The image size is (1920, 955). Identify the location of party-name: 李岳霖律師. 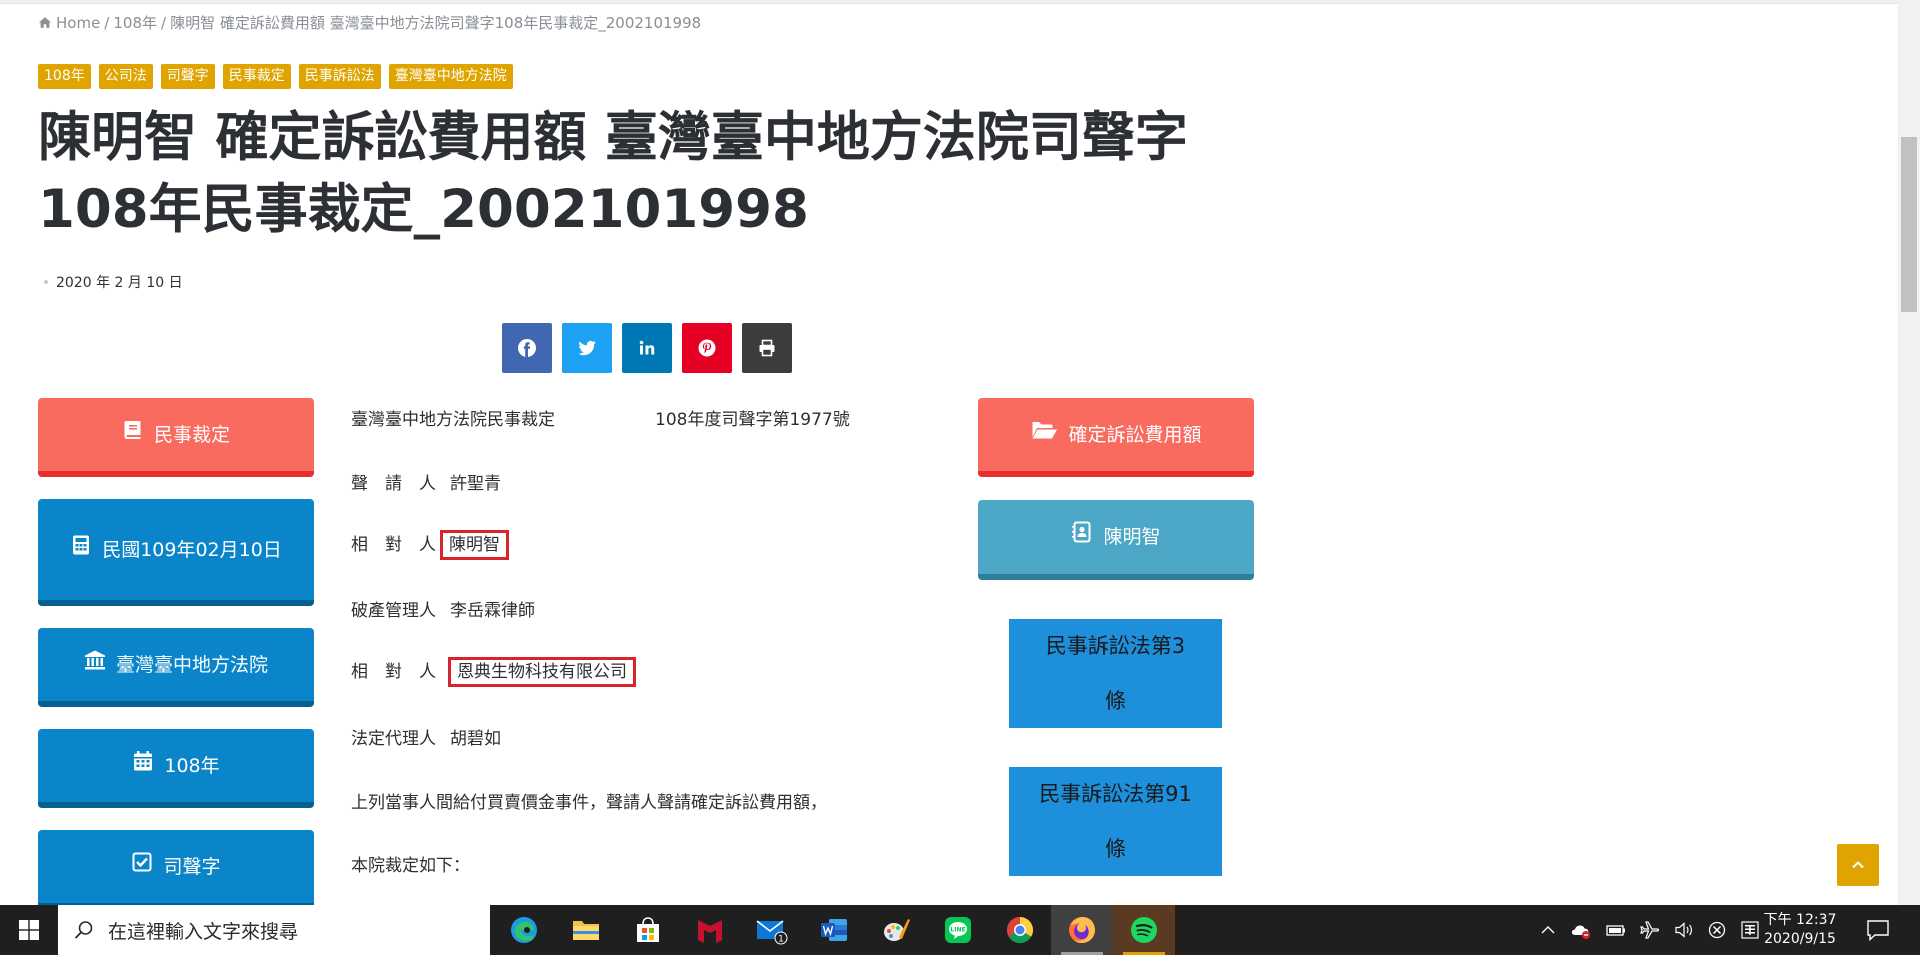
(492, 611).